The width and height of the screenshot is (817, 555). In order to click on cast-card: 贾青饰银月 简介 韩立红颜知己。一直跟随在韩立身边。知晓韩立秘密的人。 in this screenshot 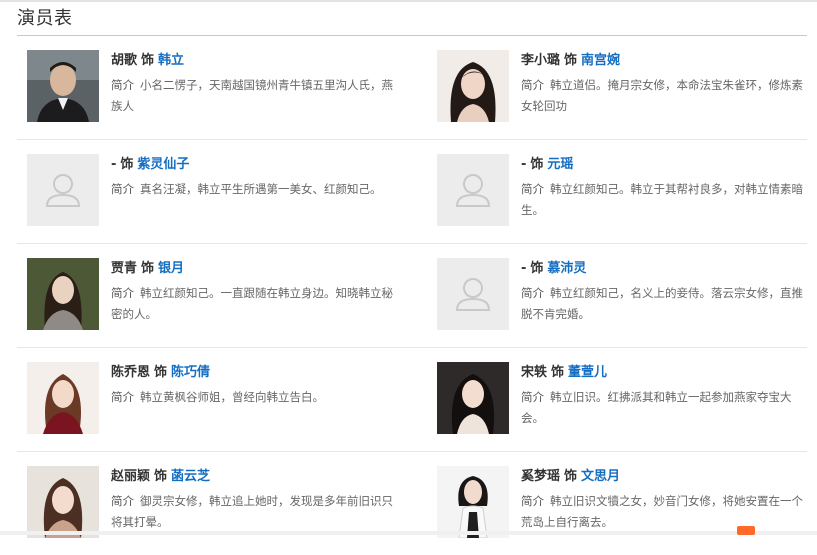, I will do `click(212, 298)`.